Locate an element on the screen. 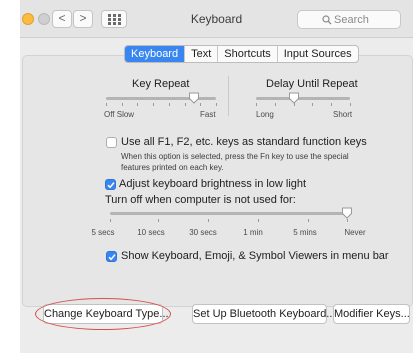  search-field: Search is located at coordinates (349, 19).